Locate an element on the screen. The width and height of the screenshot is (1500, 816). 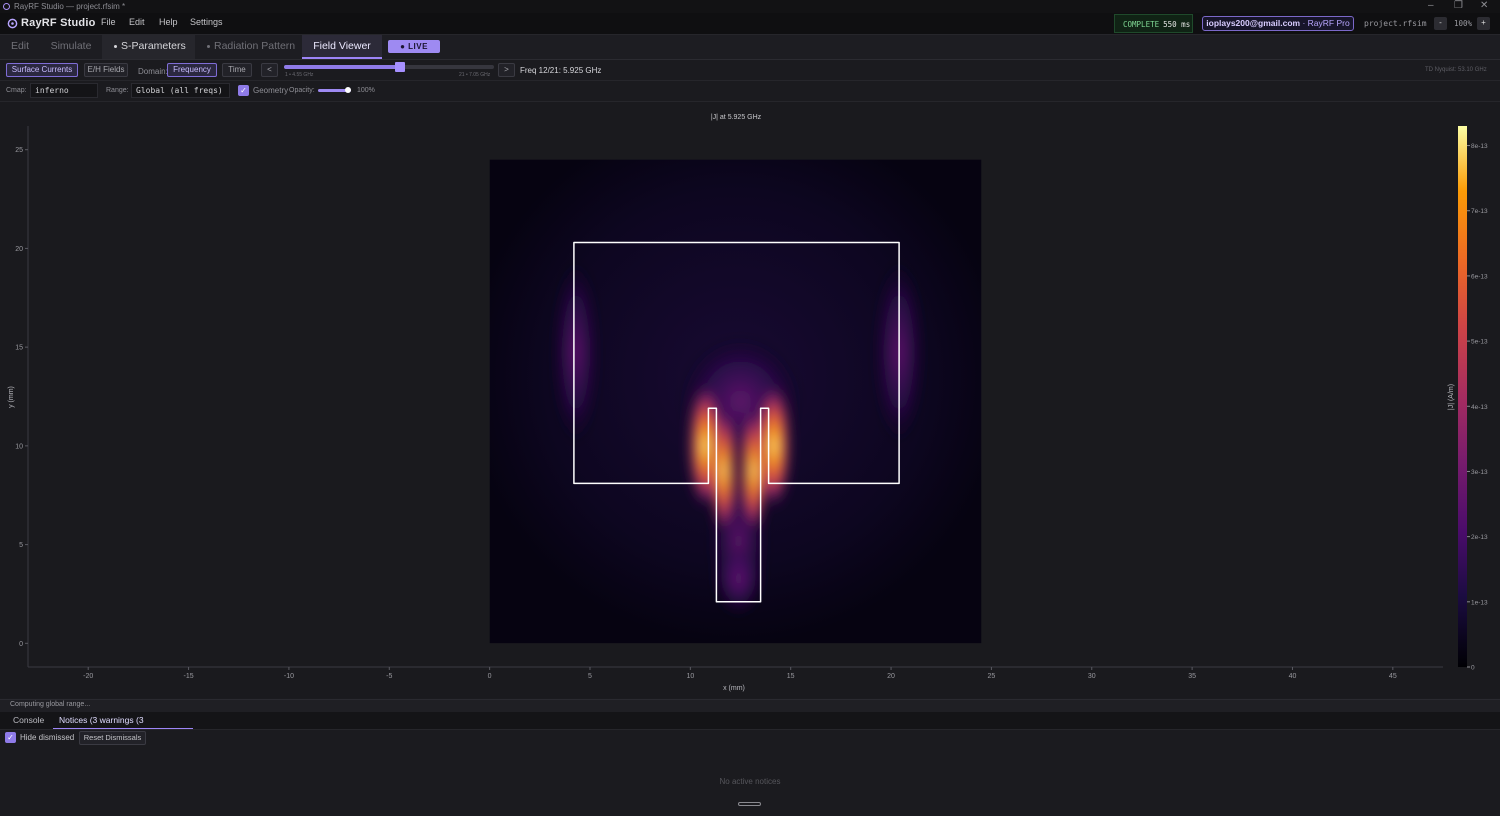
opacity-value: 100% is located at coordinates (366, 90).